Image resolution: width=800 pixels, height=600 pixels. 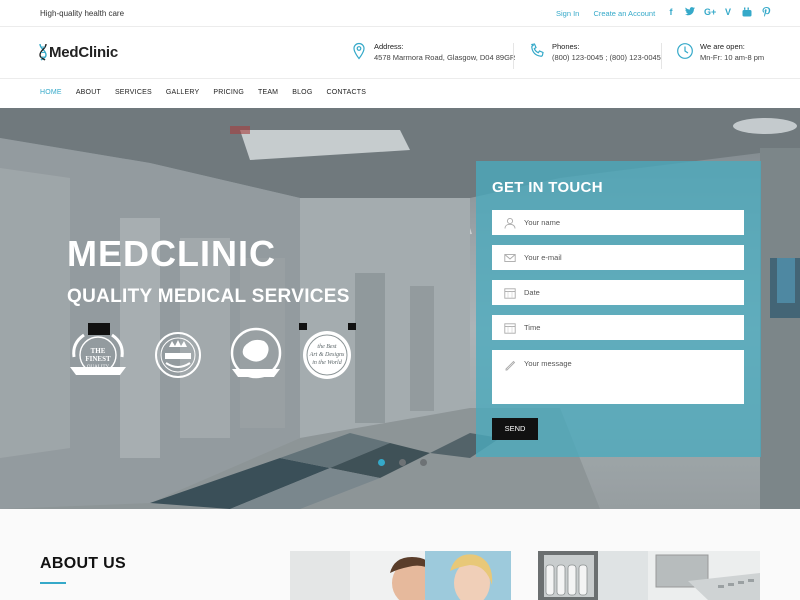 What do you see at coordinates (685, 51) in the screenshot?
I see `clock-icon` at bounding box center [685, 51].